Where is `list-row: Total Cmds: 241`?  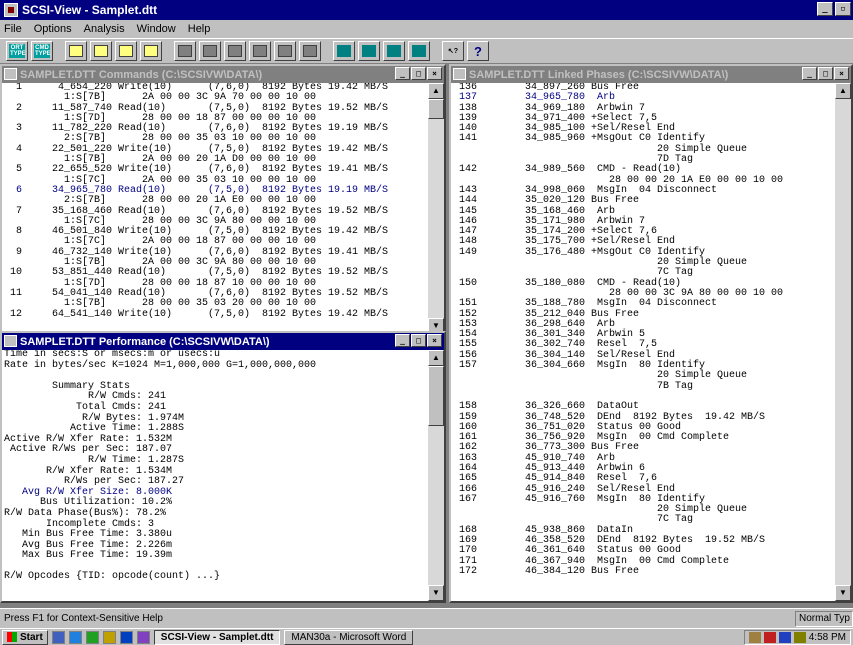 list-row: Total Cmds: 241 is located at coordinates (216, 408).